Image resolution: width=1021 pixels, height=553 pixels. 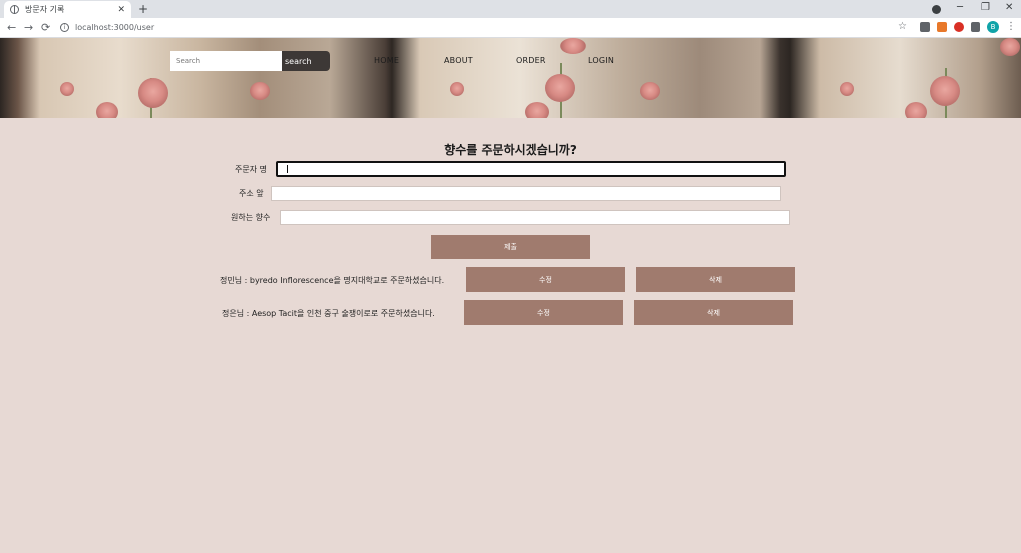 I want to click on browser-toolbar: ← → ⟳ i localhost:3000/user ☆ B ⋮, so click(x=510, y=28).